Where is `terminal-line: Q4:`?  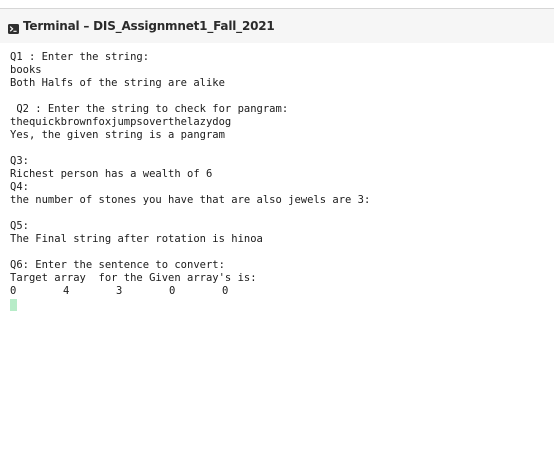
terminal-line: Q4: is located at coordinates (19, 187).